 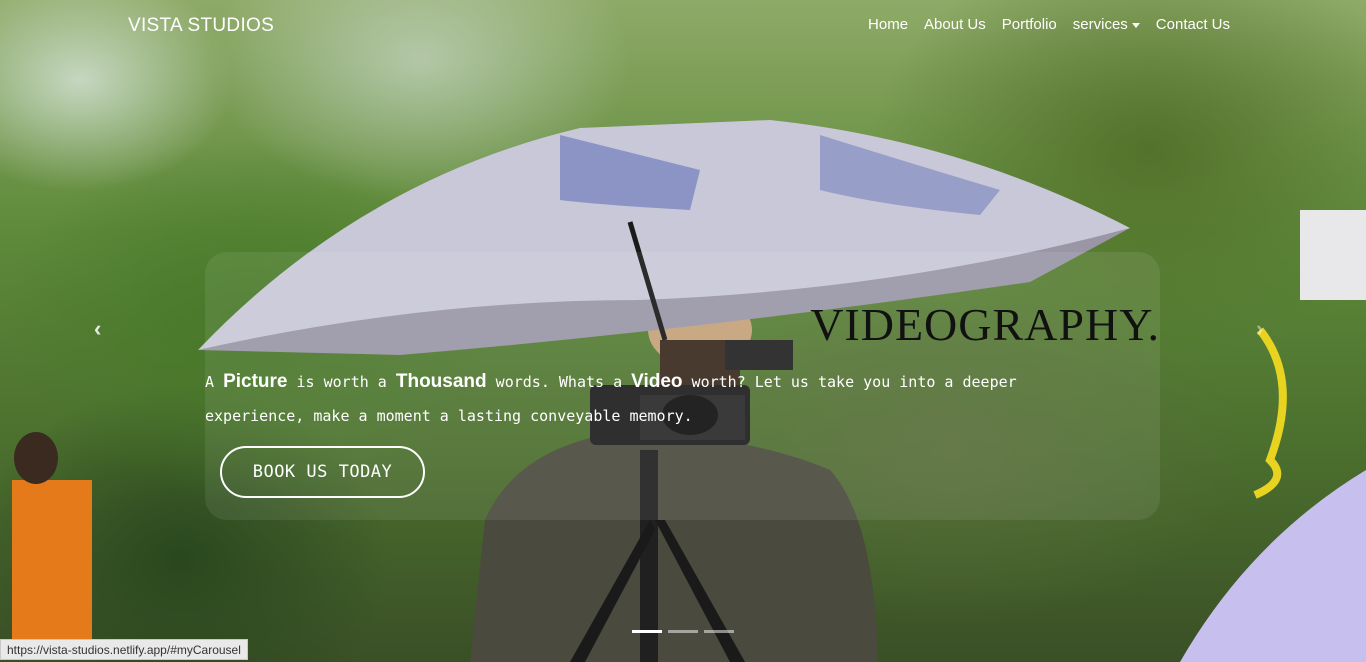 I want to click on tagline-emphasis: Thousand, so click(x=441, y=381).